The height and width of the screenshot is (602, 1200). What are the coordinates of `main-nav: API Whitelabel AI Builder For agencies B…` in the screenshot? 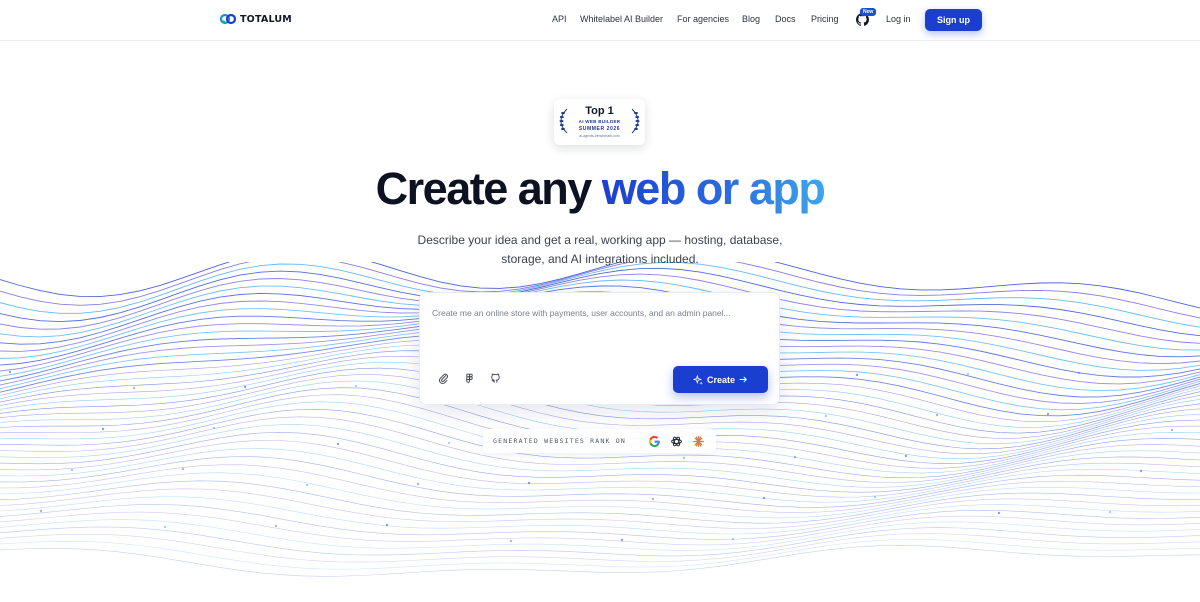 It's located at (600, 21).